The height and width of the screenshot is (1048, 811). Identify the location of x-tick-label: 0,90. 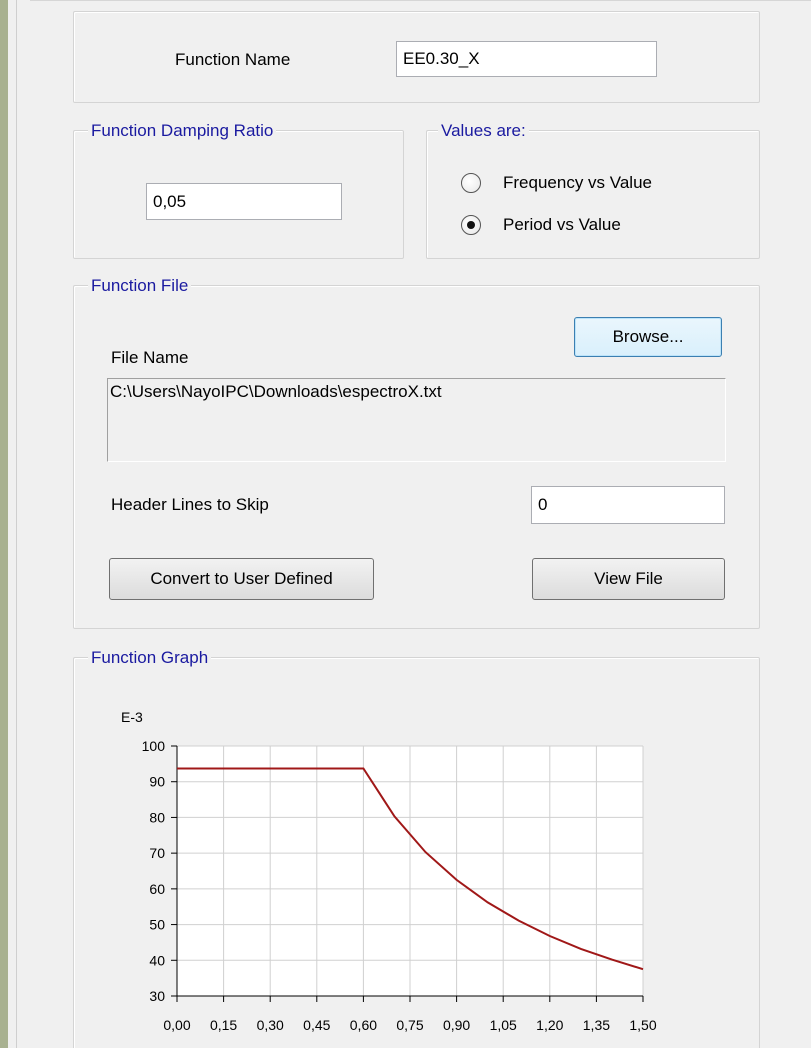
(456, 1025).